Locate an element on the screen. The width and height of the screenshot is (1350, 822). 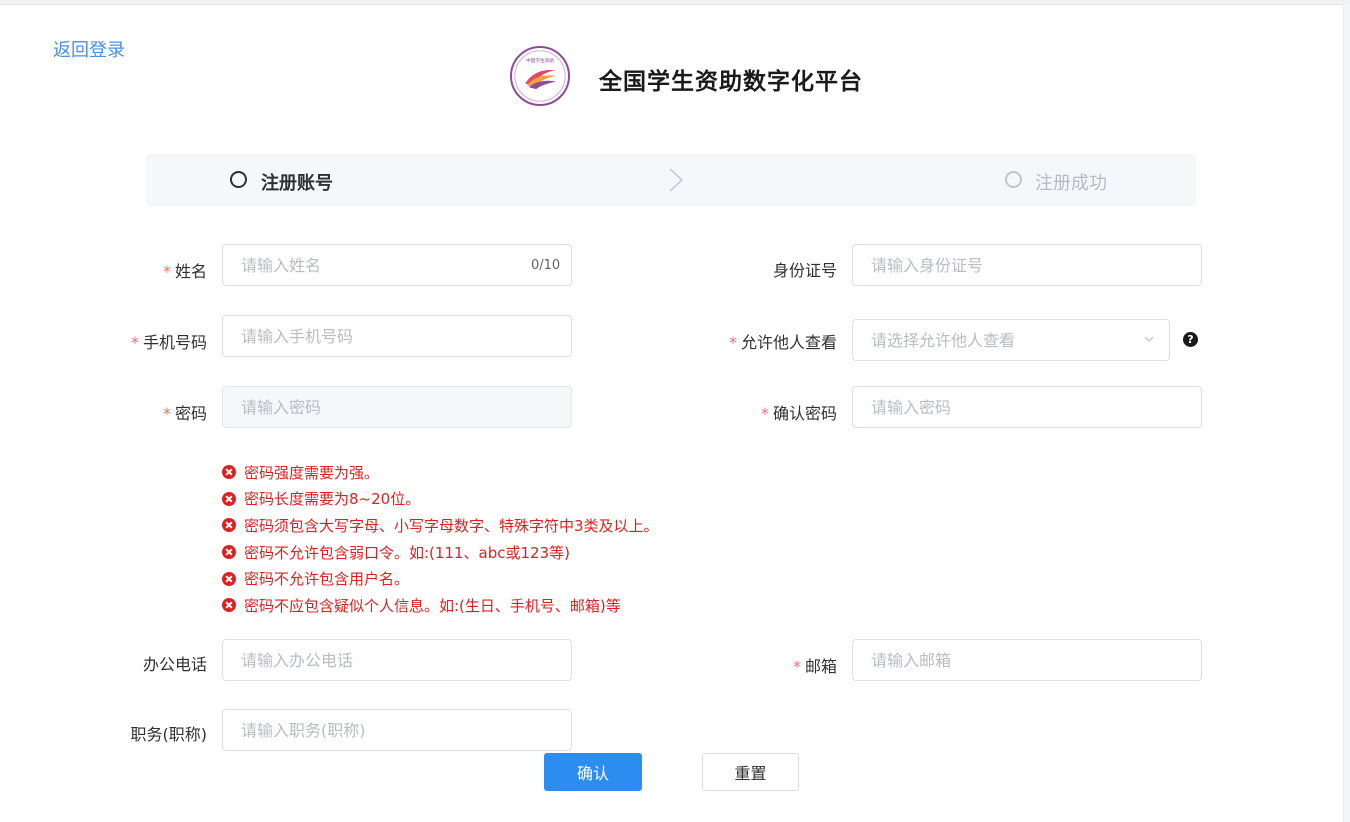
position-label: 职务(职称) is located at coordinates (169, 734).